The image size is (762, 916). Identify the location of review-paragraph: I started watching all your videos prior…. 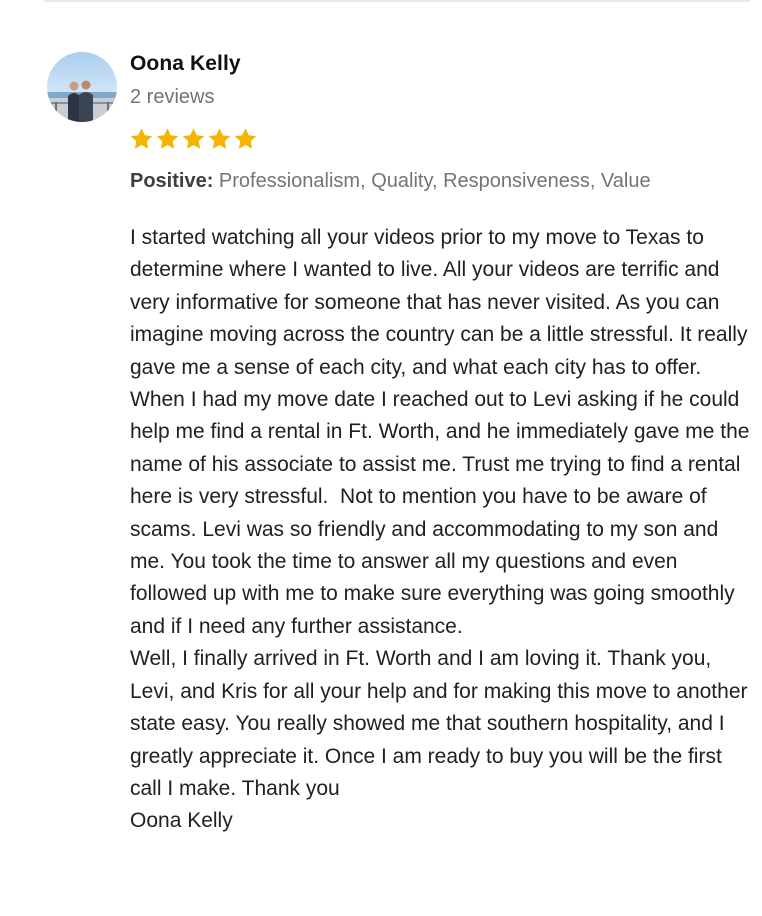
(442, 302).